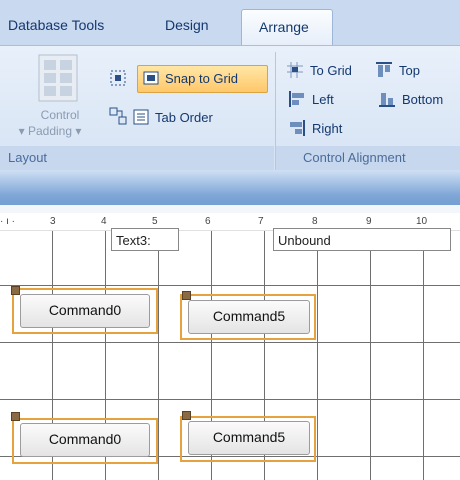 This screenshot has height=480, width=460. What do you see at coordinates (60, 115) in the screenshot?
I see `control-padding-label: Control` at bounding box center [60, 115].